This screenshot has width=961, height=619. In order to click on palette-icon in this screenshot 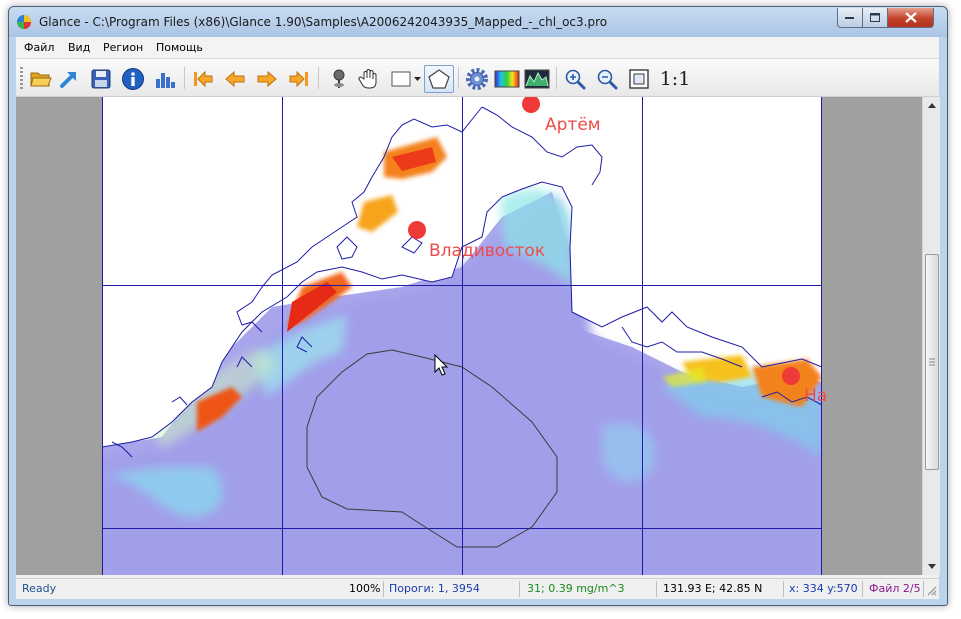, I will do `click(507, 79)`.